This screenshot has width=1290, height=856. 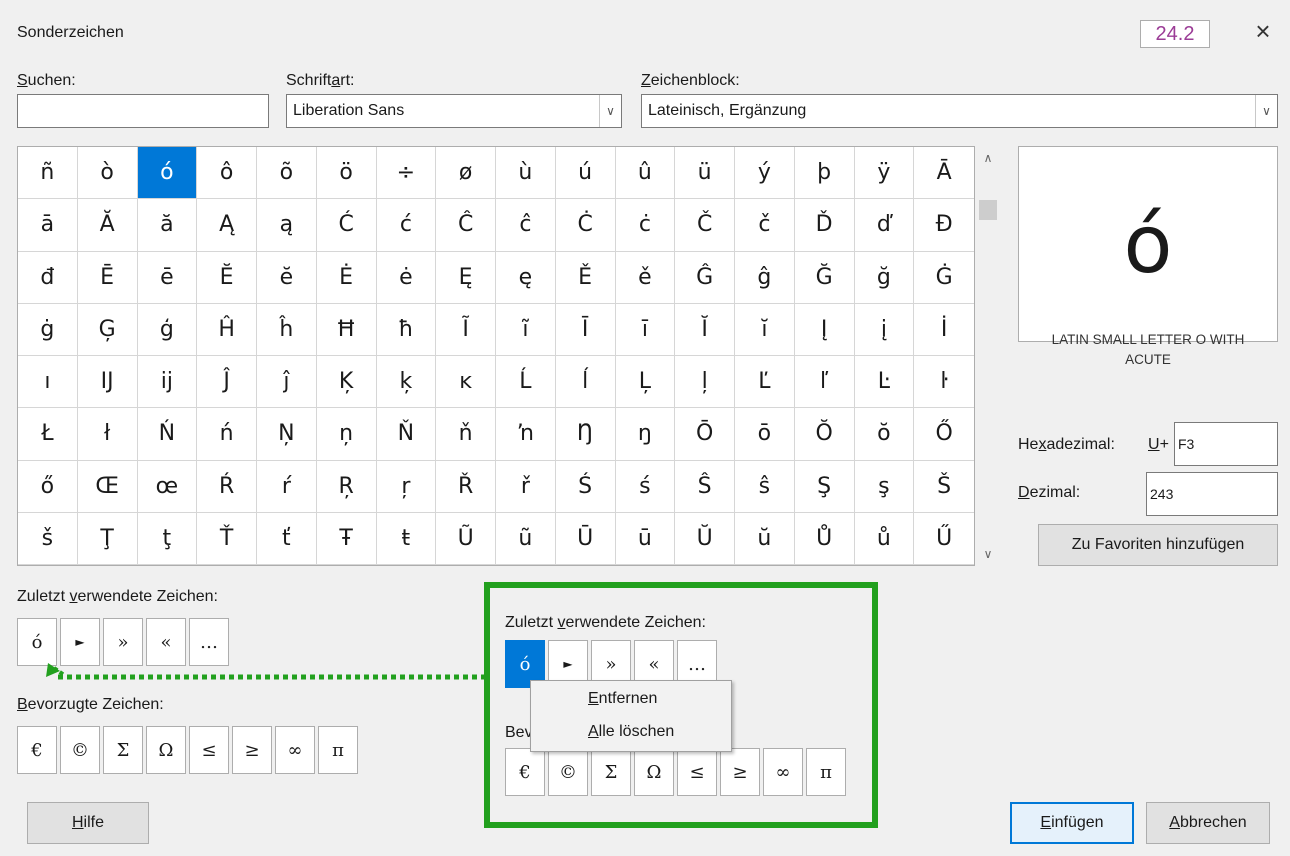 I want to click on grid-cell: Ā, so click(x=944, y=173).